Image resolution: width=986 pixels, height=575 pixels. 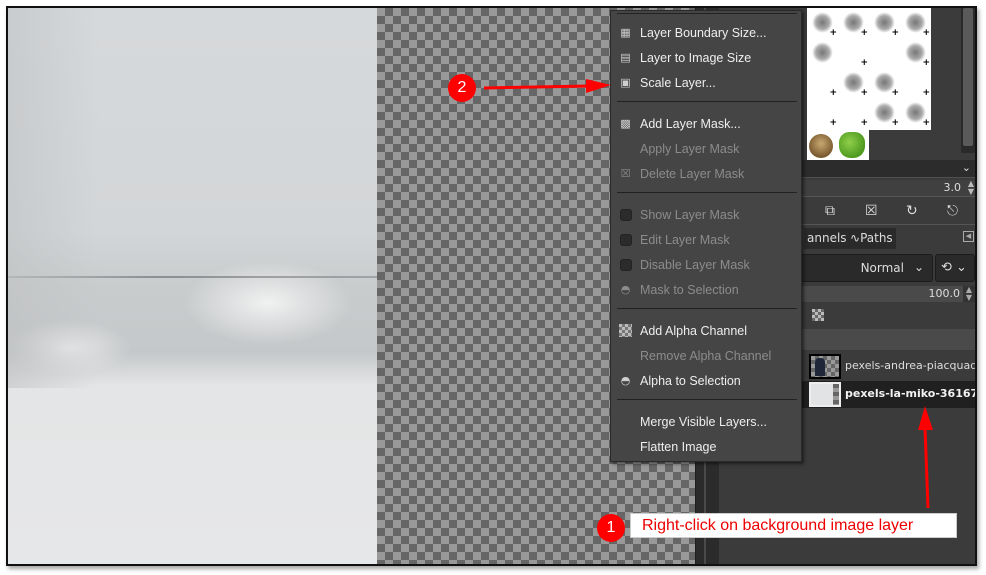 I want to click on layer-boundary-icon: ▦, so click(x=625, y=32).